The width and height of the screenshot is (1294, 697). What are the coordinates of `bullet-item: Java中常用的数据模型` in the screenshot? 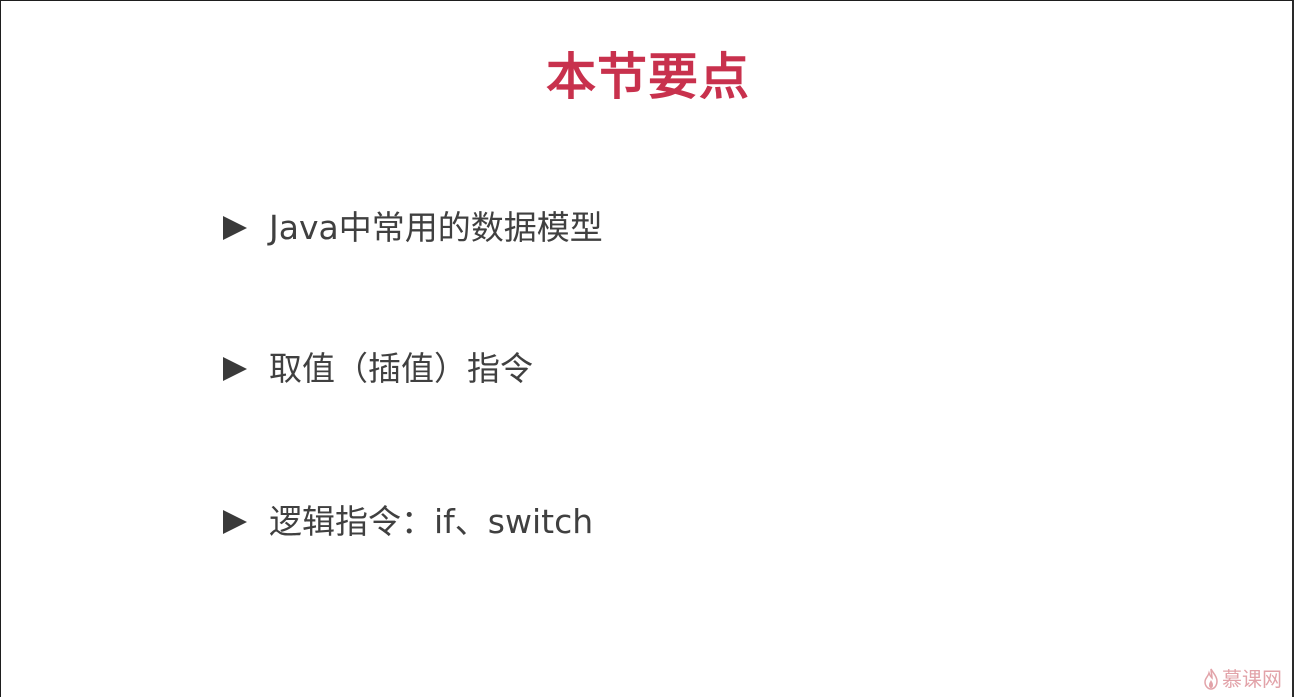 It's located at (413, 228).